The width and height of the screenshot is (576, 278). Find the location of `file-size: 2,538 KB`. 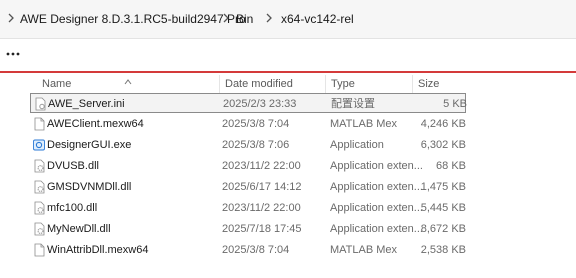

file-size: 2,538 KB is located at coordinates (443, 250).